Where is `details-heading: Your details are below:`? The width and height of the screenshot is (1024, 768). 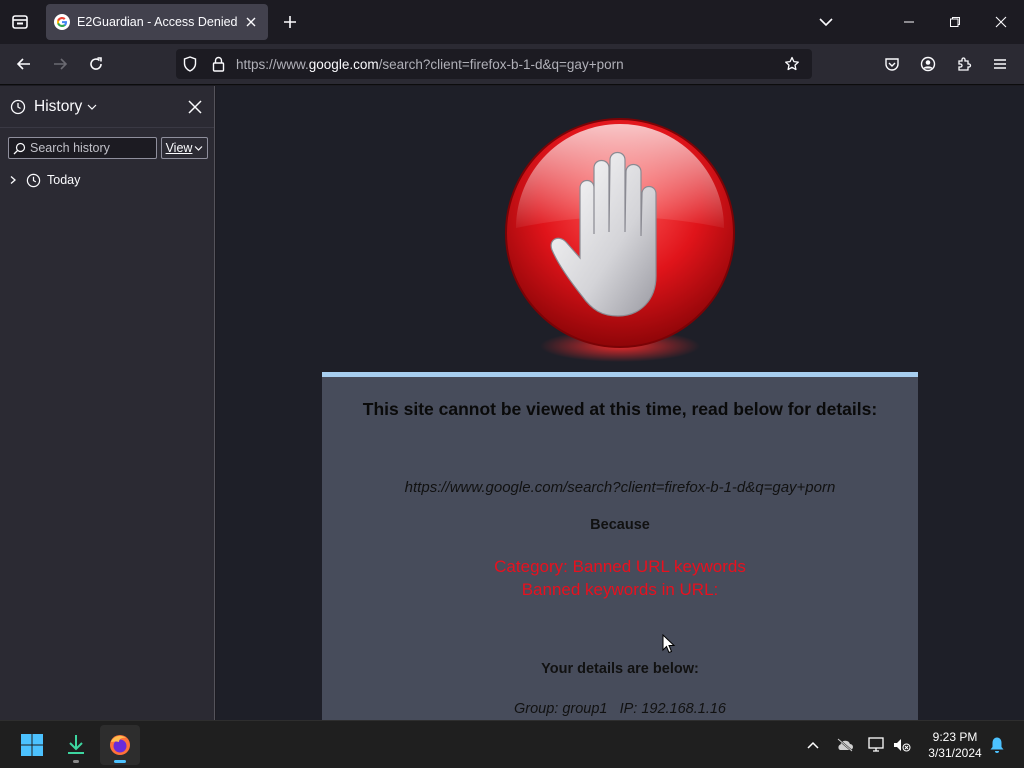
details-heading: Your details are below: is located at coordinates (620, 669).